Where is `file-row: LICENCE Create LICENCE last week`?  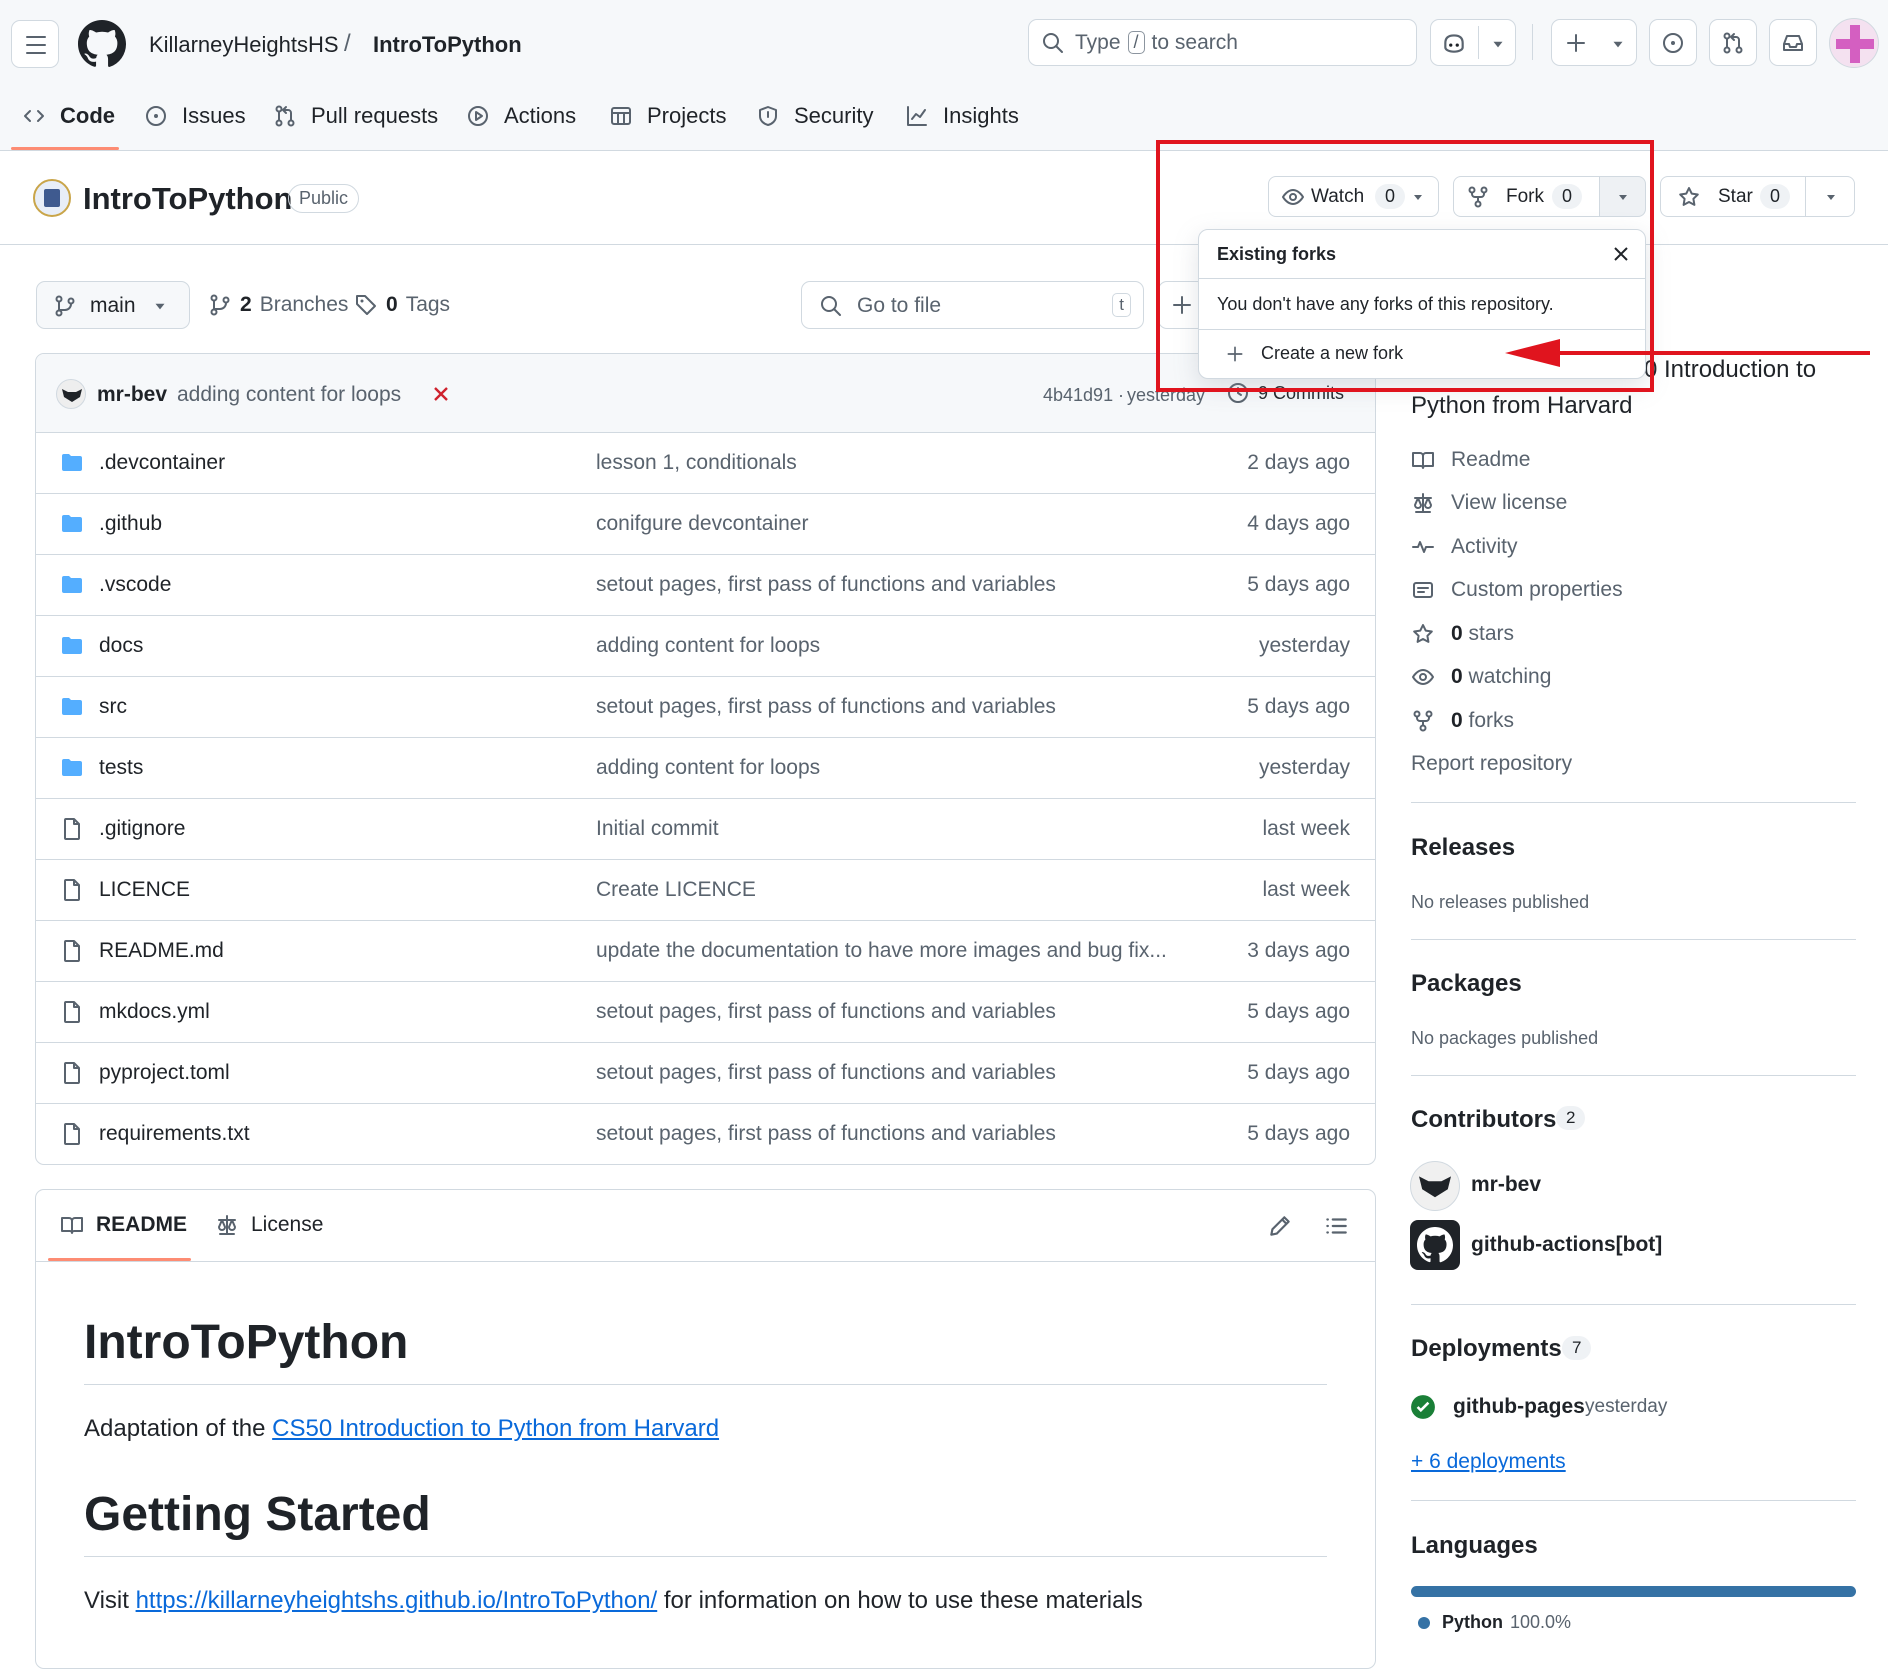
file-row: LICENCE Create LICENCE last week is located at coordinates (705, 889).